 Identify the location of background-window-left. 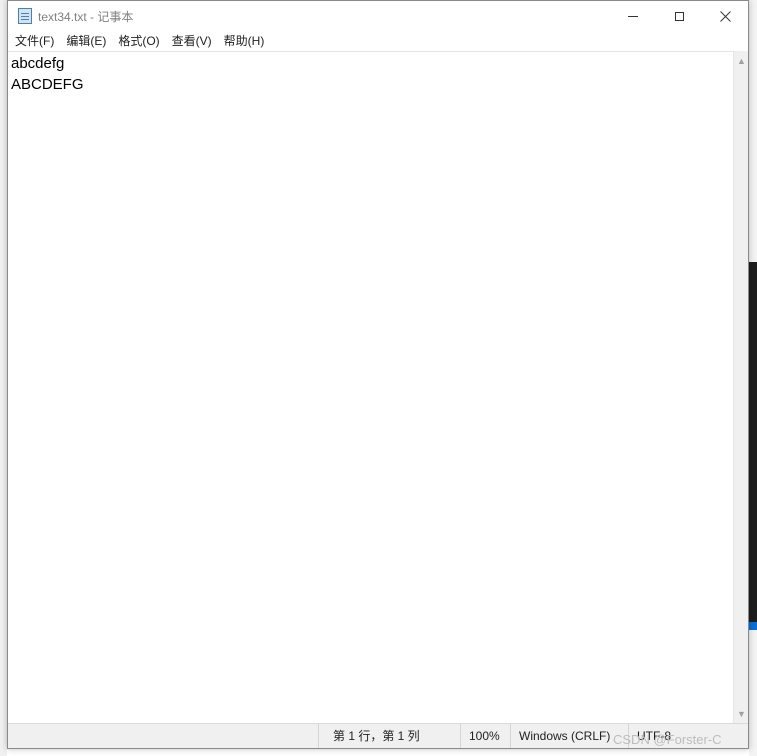
(3, 378).